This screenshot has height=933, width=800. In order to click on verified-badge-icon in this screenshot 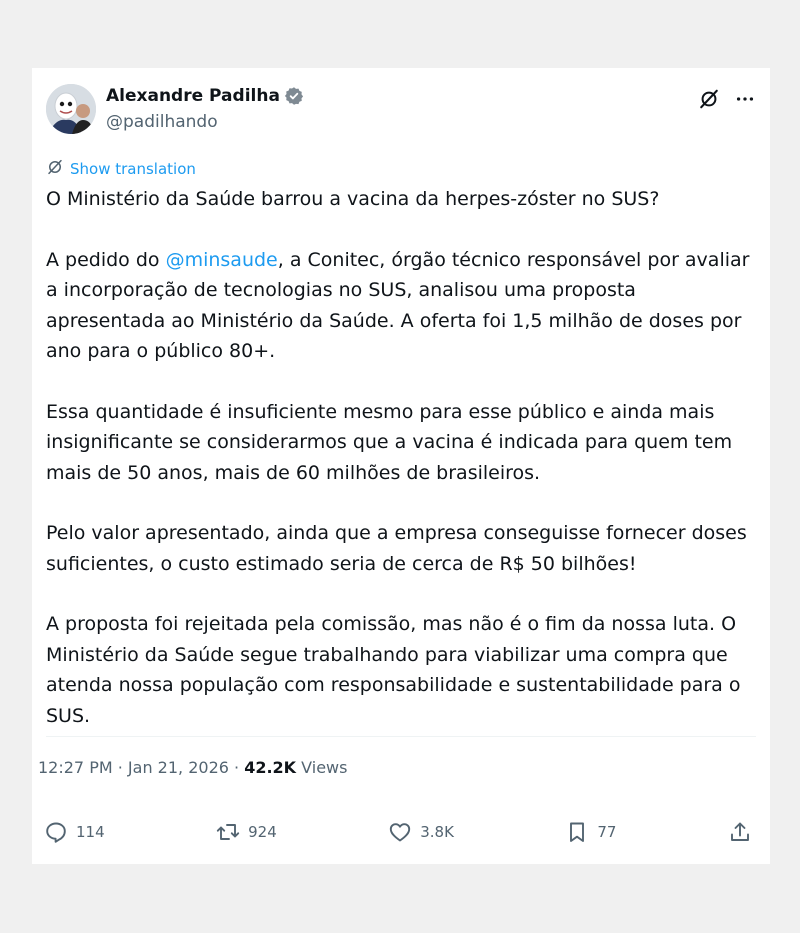, I will do `click(294, 96)`.